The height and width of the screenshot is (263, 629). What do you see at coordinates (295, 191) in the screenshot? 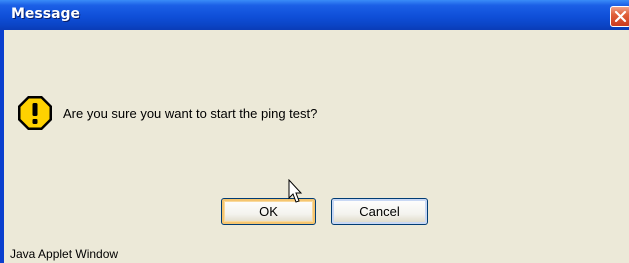
I see `pointer-cursor-icon` at bounding box center [295, 191].